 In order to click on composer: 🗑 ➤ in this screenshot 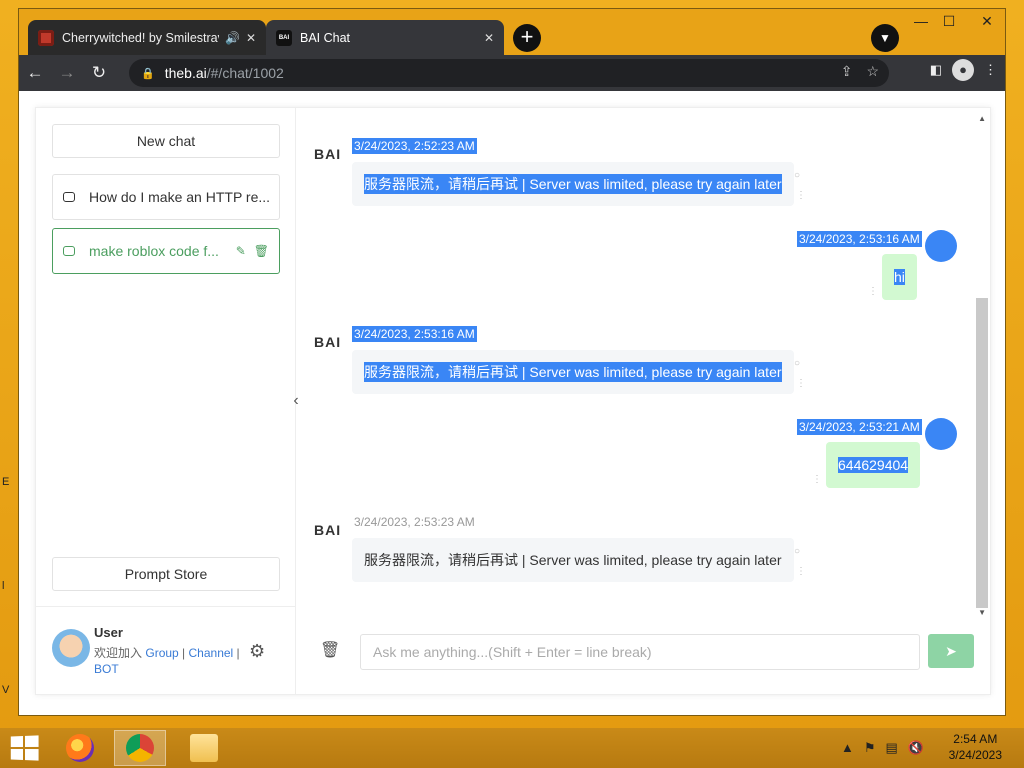, I will do `click(644, 654)`.